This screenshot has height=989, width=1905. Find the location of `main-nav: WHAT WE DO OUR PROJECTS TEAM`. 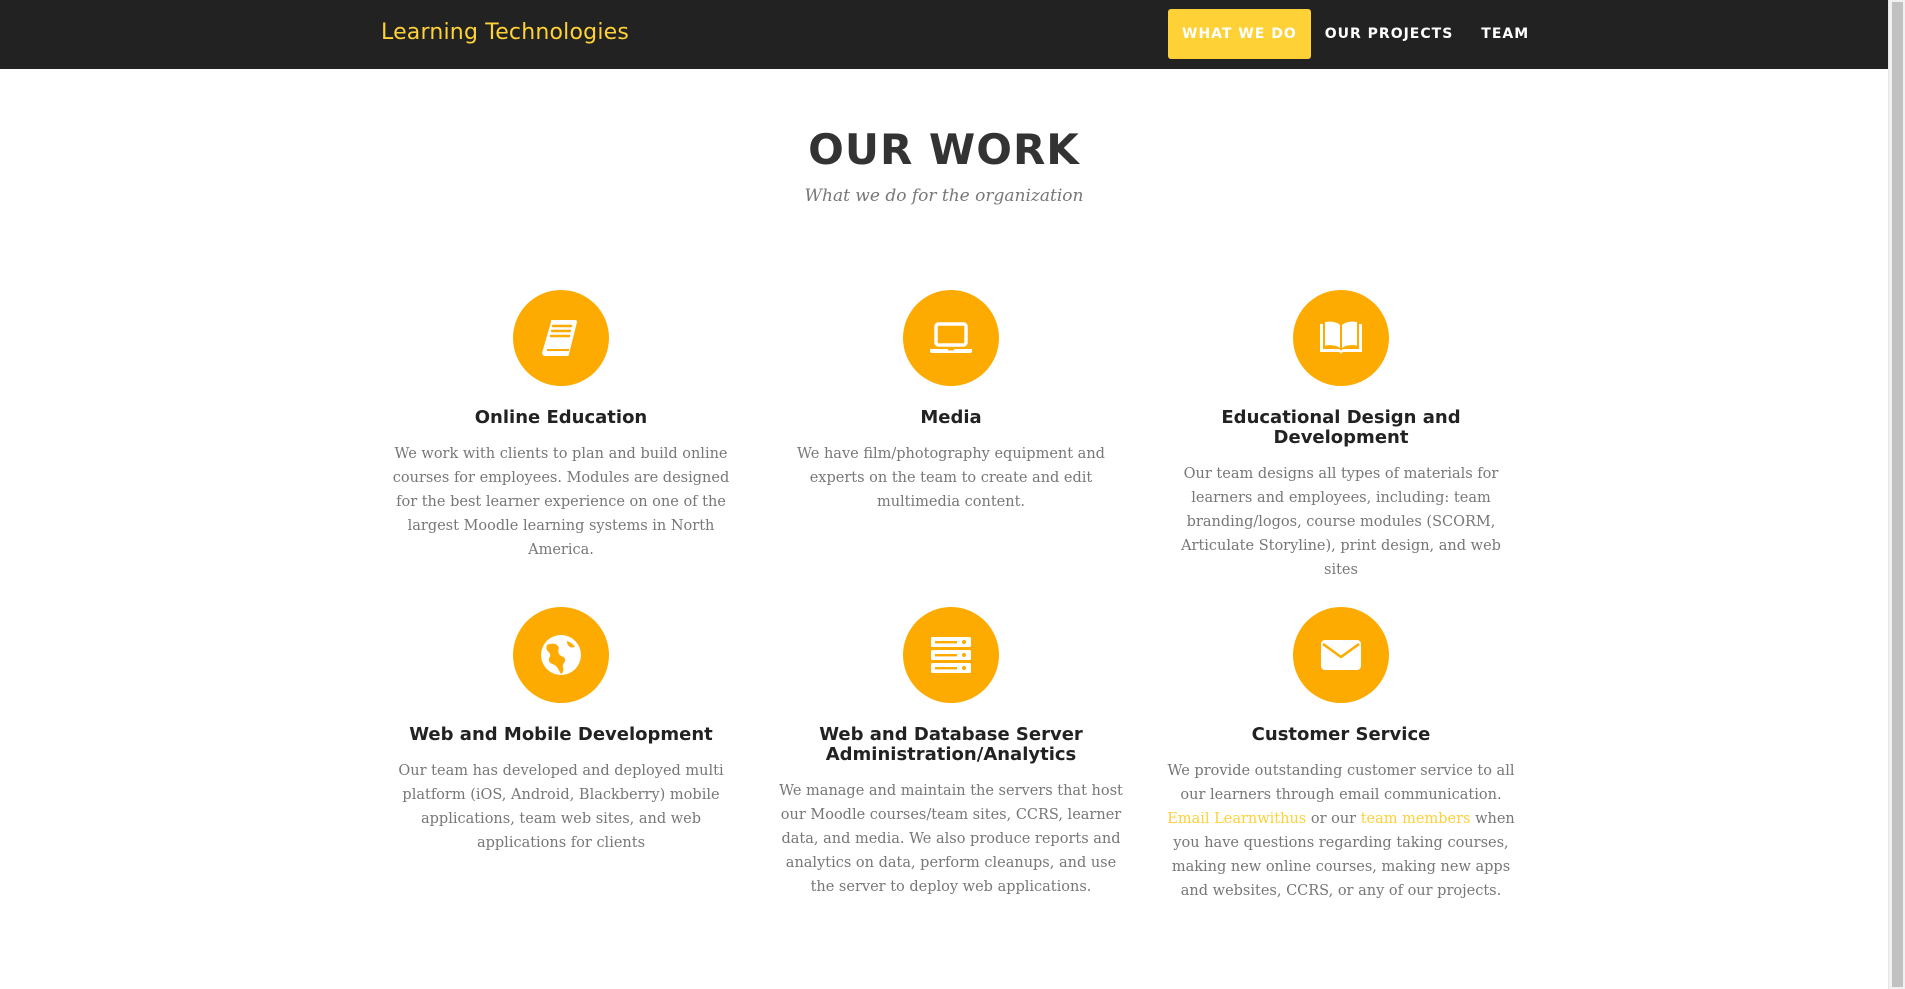

main-nav: WHAT WE DO OUR PROJECTS TEAM is located at coordinates (1355, 34).